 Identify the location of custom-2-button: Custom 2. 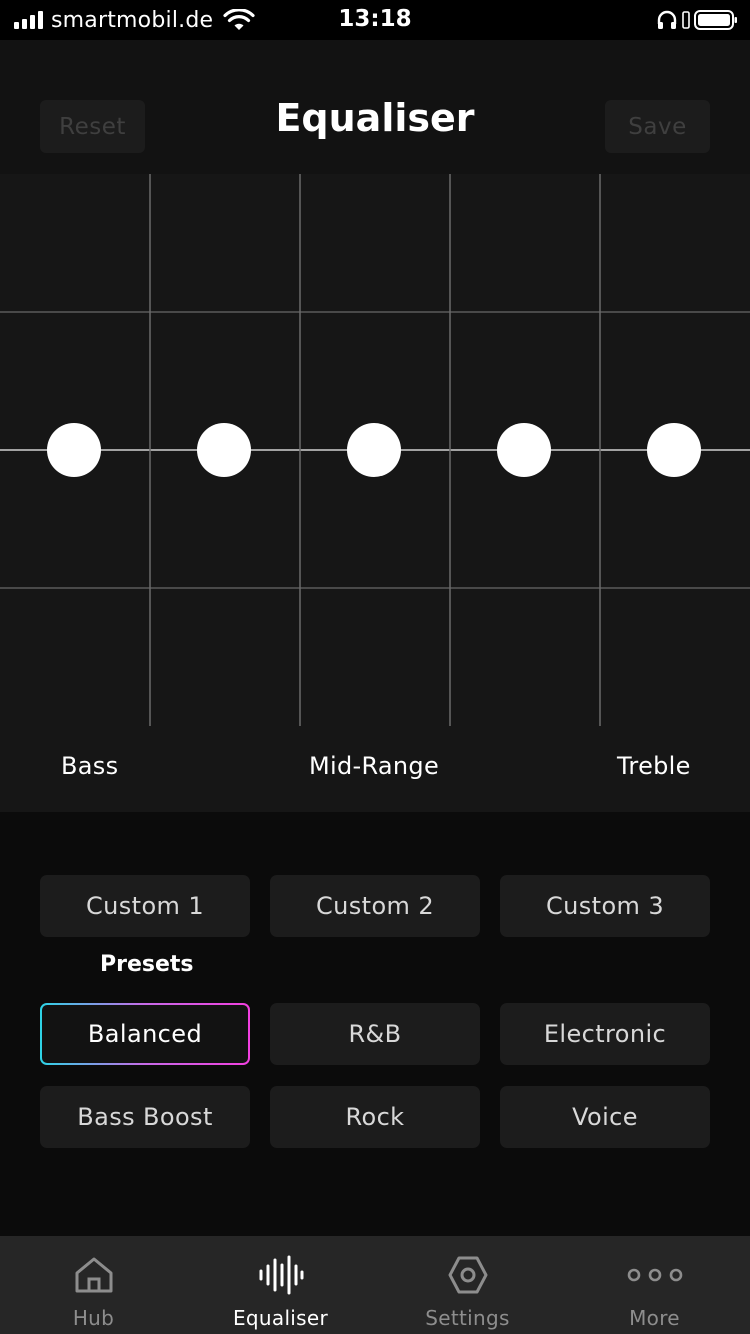
(375, 906).